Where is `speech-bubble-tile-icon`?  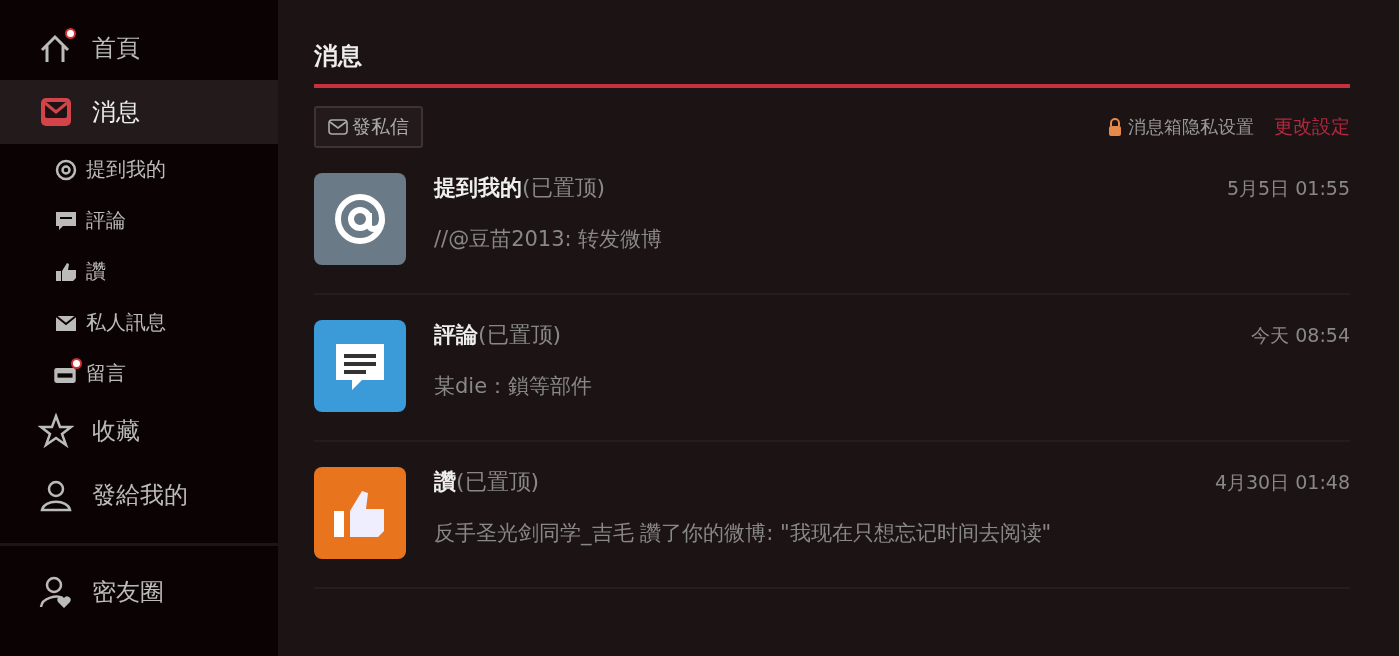
speech-bubble-tile-icon is located at coordinates (360, 366).